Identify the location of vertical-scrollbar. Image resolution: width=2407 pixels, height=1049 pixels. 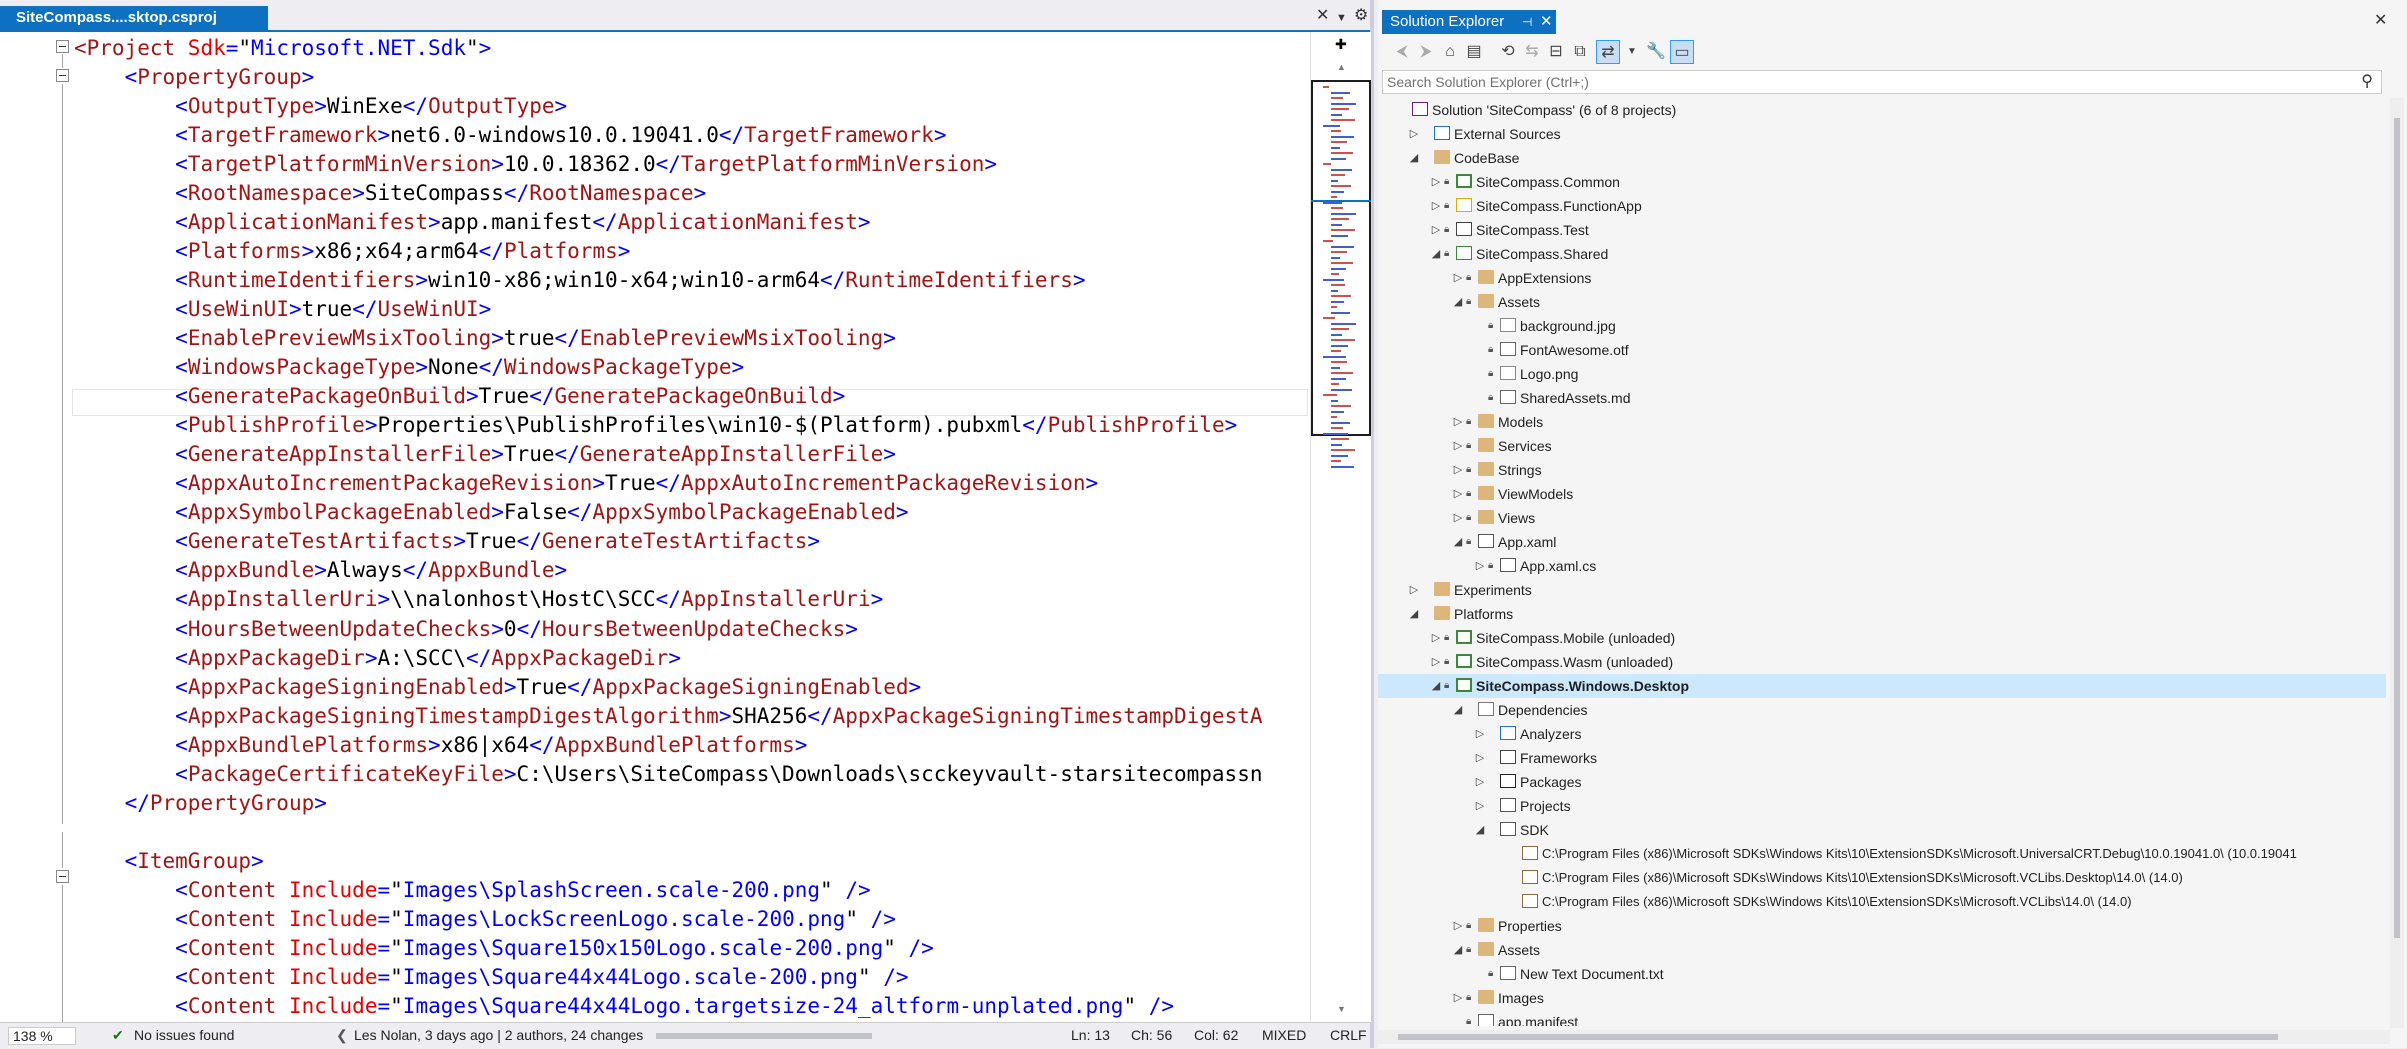
(2397, 563).